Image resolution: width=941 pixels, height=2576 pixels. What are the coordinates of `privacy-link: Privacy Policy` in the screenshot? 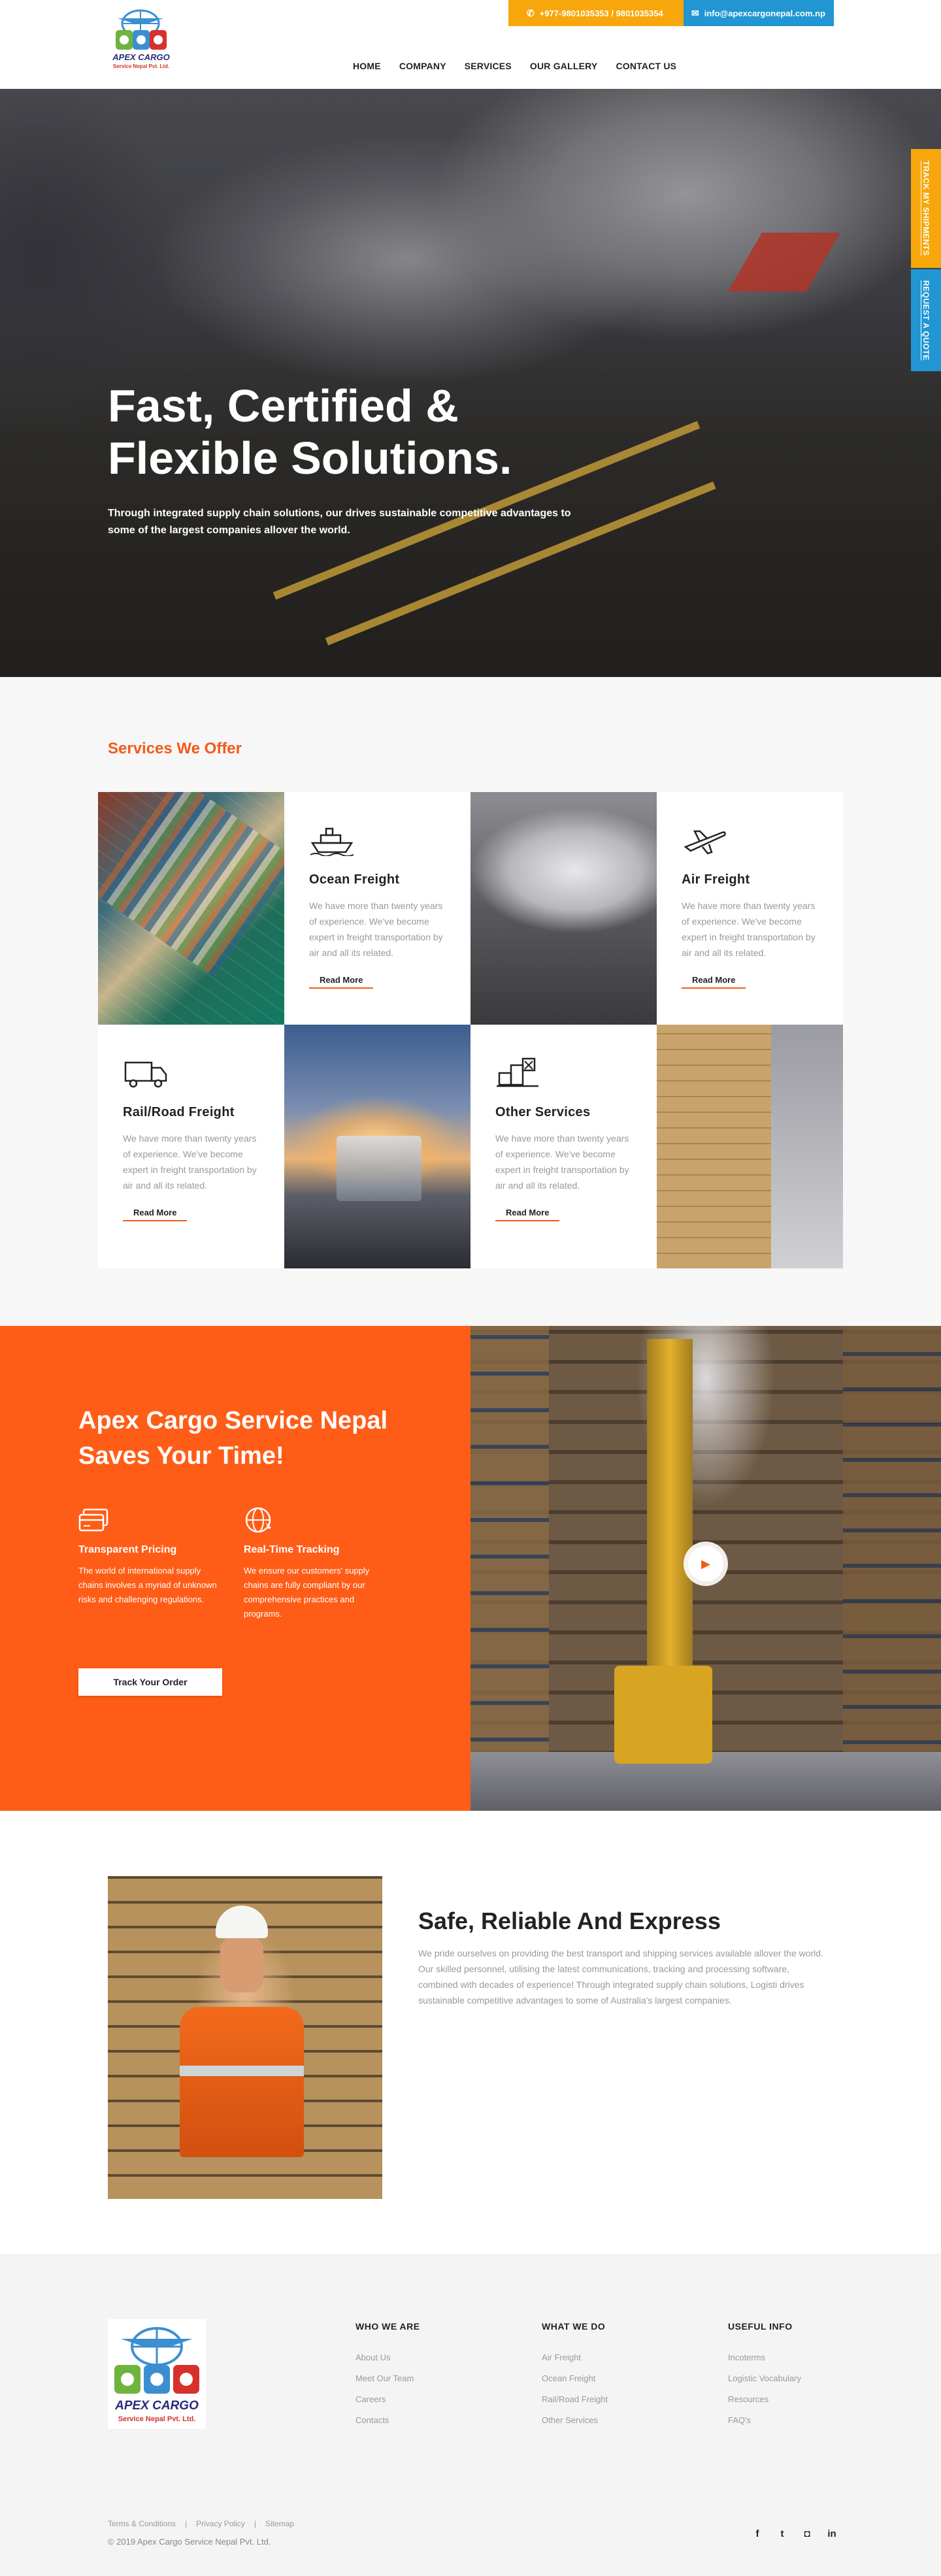 It's located at (220, 2523).